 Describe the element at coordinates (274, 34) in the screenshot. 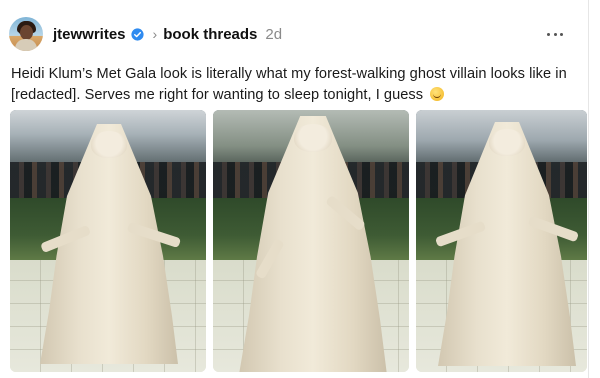

I see `post-timestamp: 2d` at that location.